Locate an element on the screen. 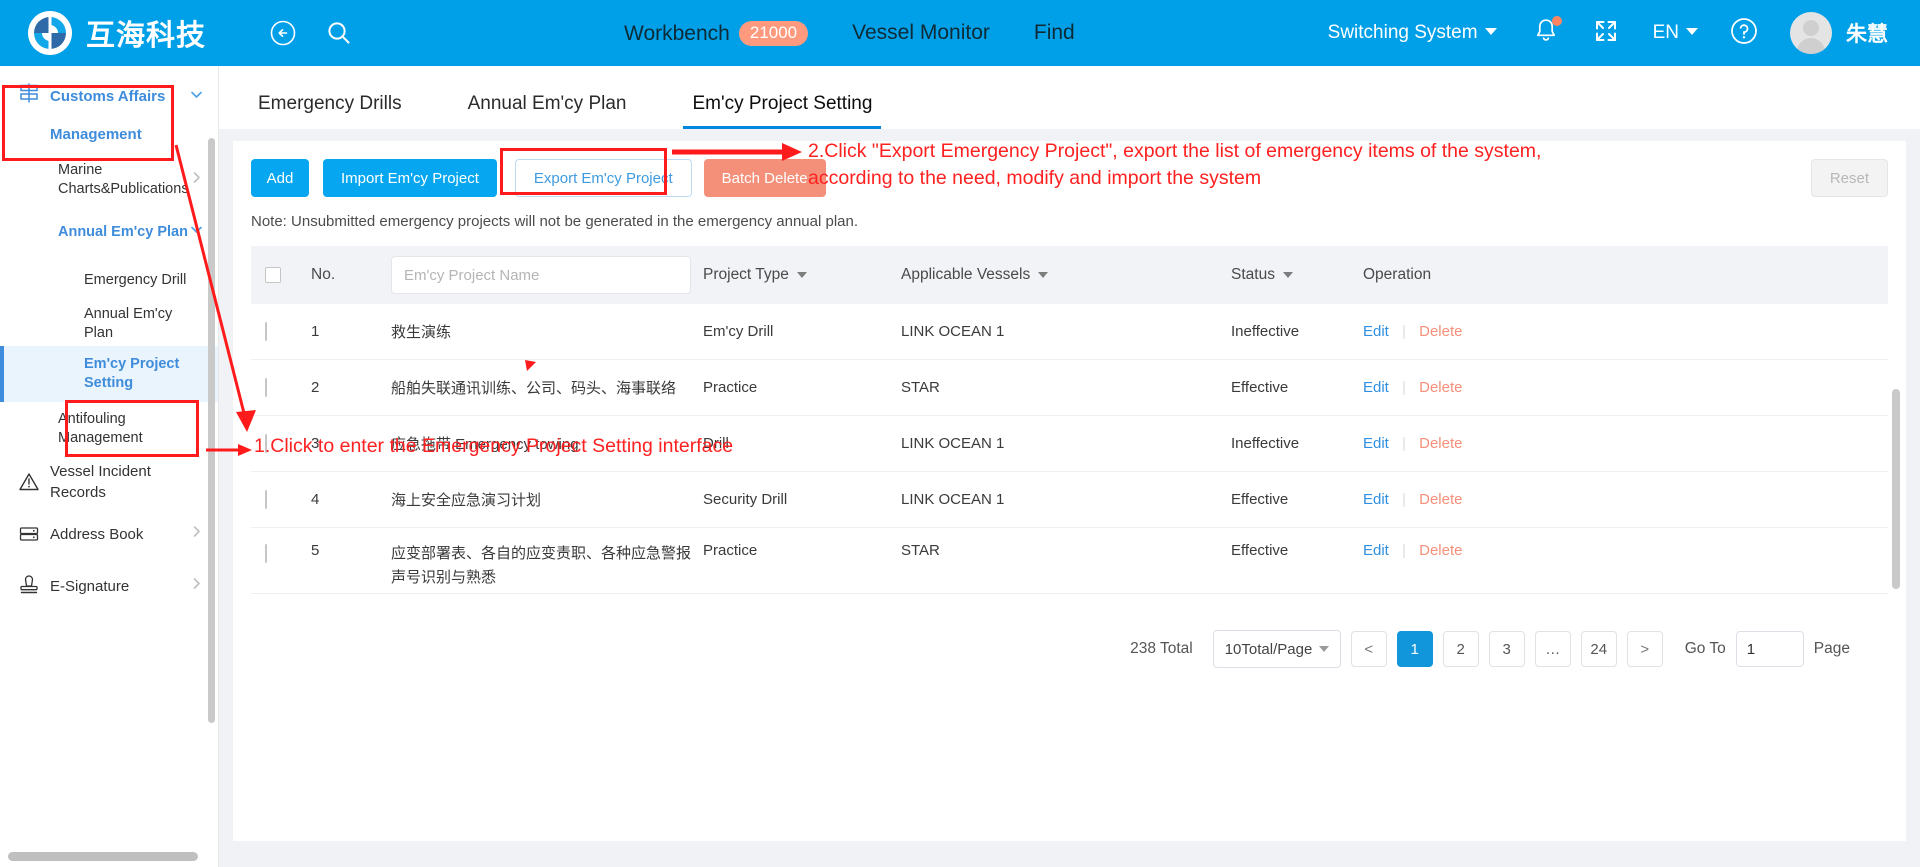  search-icon is located at coordinates (339, 33).